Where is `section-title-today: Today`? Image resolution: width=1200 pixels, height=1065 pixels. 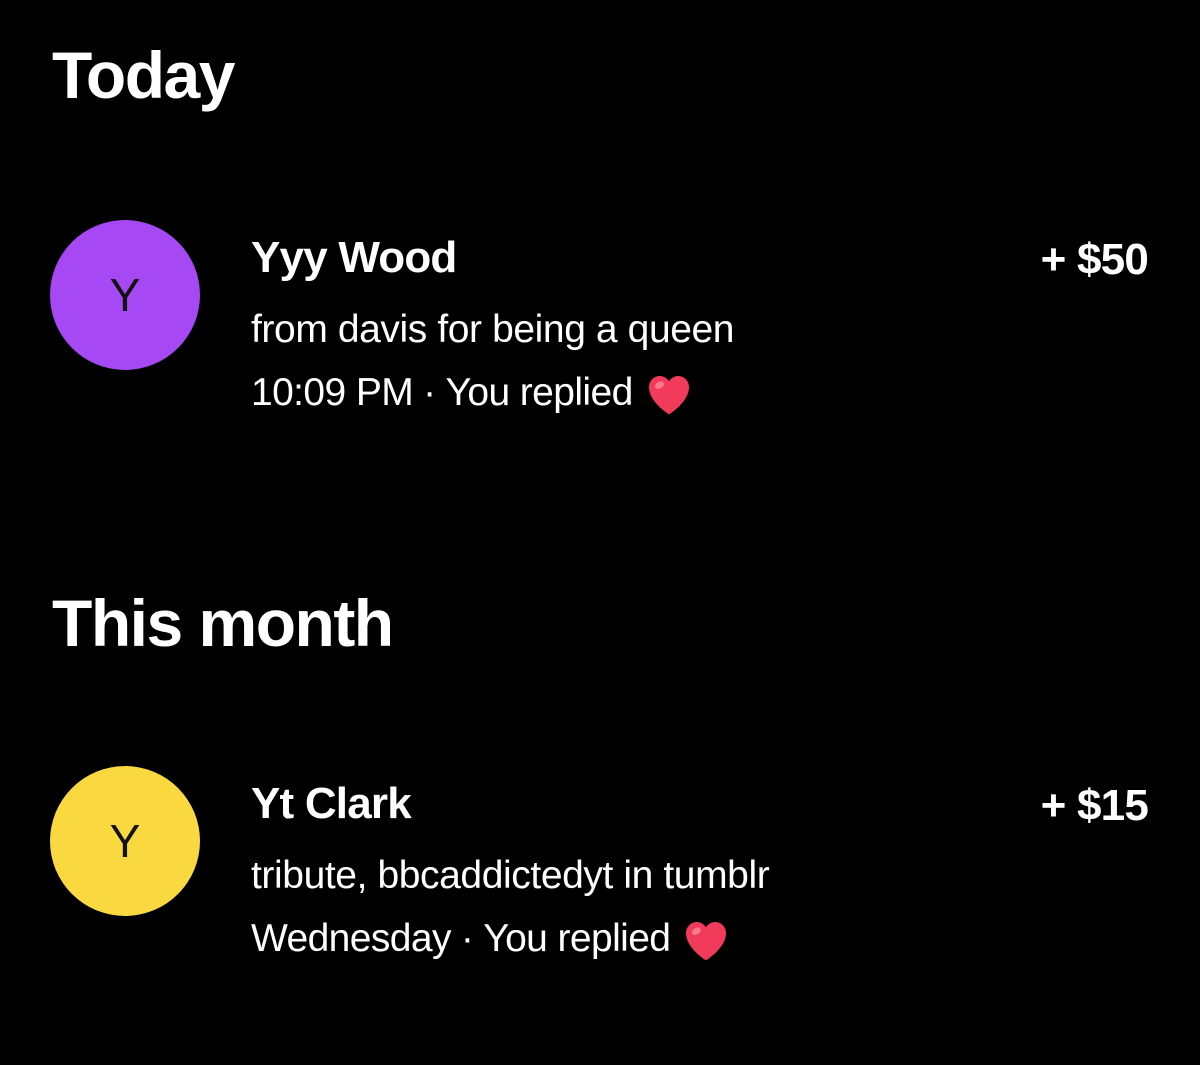 section-title-today: Today is located at coordinates (143, 75).